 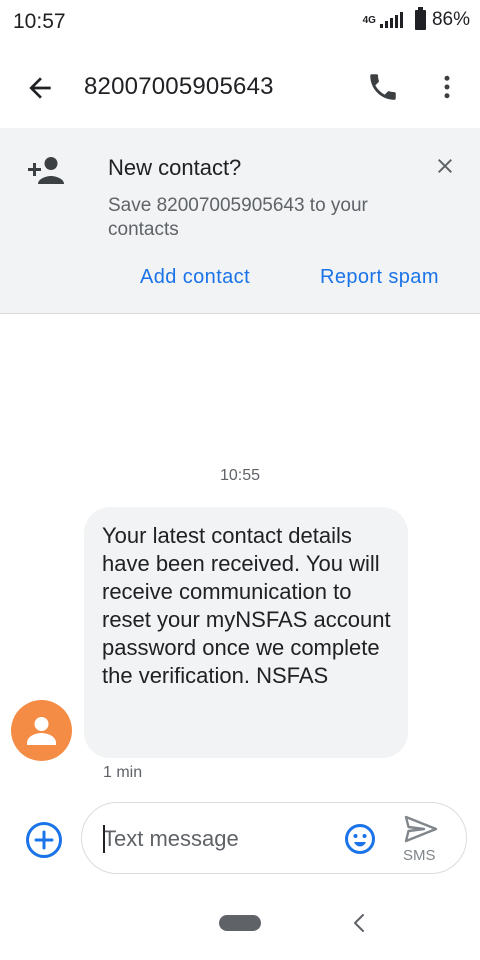 I want to click on person-icon, so click(x=41, y=731).